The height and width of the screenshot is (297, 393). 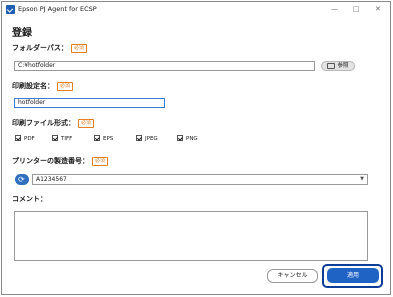 I want to click on folder-path-input: C:¥hotfolder, so click(x=164, y=66).